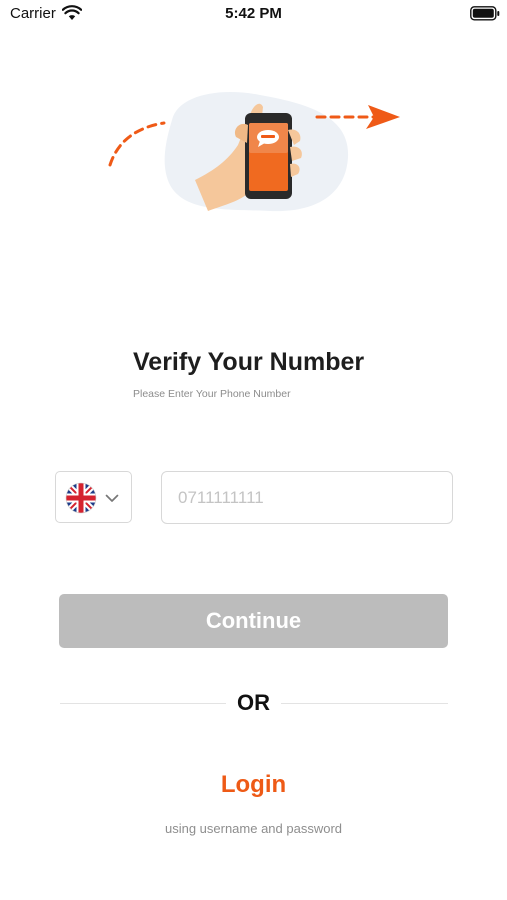 This screenshot has height=900, width=507. I want to click on page-subtitle: Please Enter Your Phone Number, so click(212, 394).